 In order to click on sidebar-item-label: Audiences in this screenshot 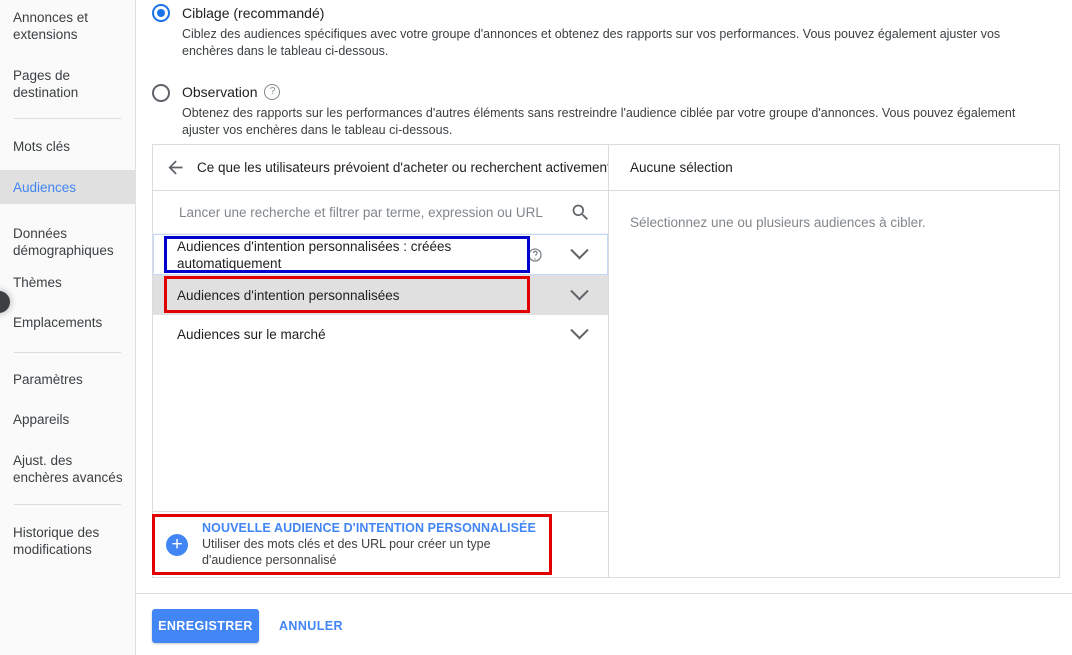, I will do `click(45, 187)`.